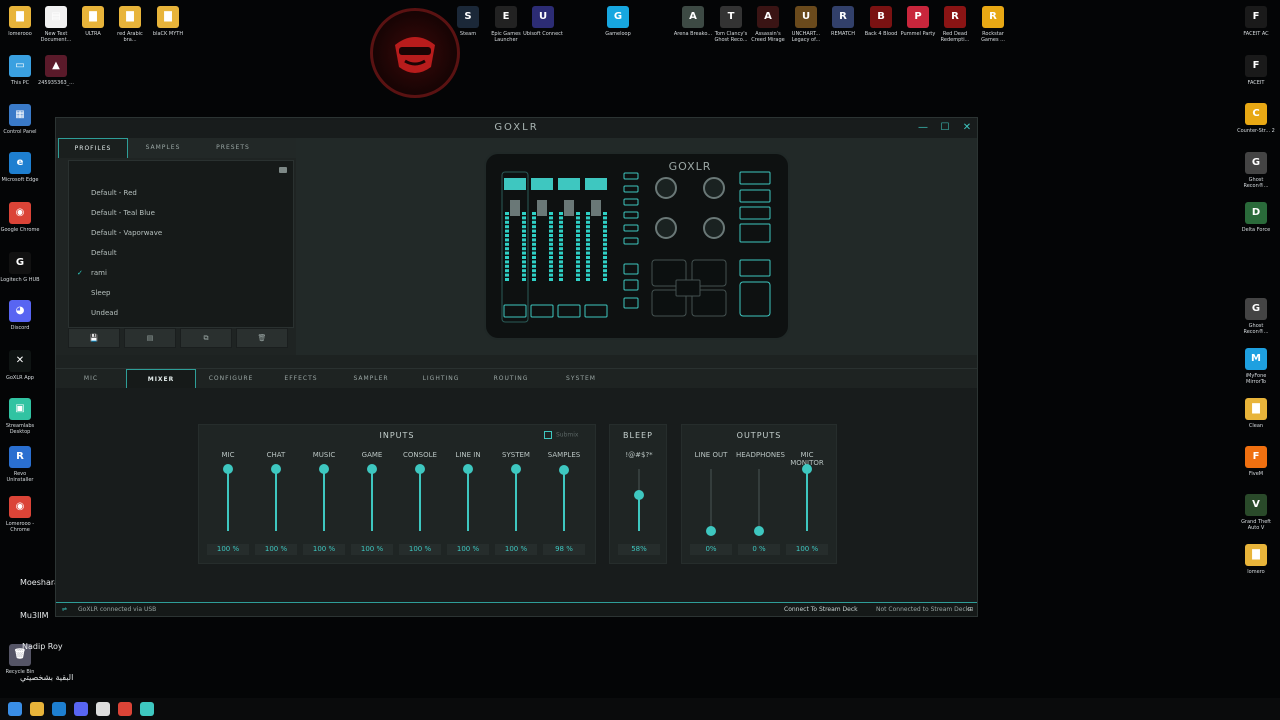  What do you see at coordinates (371, 379) in the screenshot?
I see `tab-sampler: SAMPLER` at bounding box center [371, 379].